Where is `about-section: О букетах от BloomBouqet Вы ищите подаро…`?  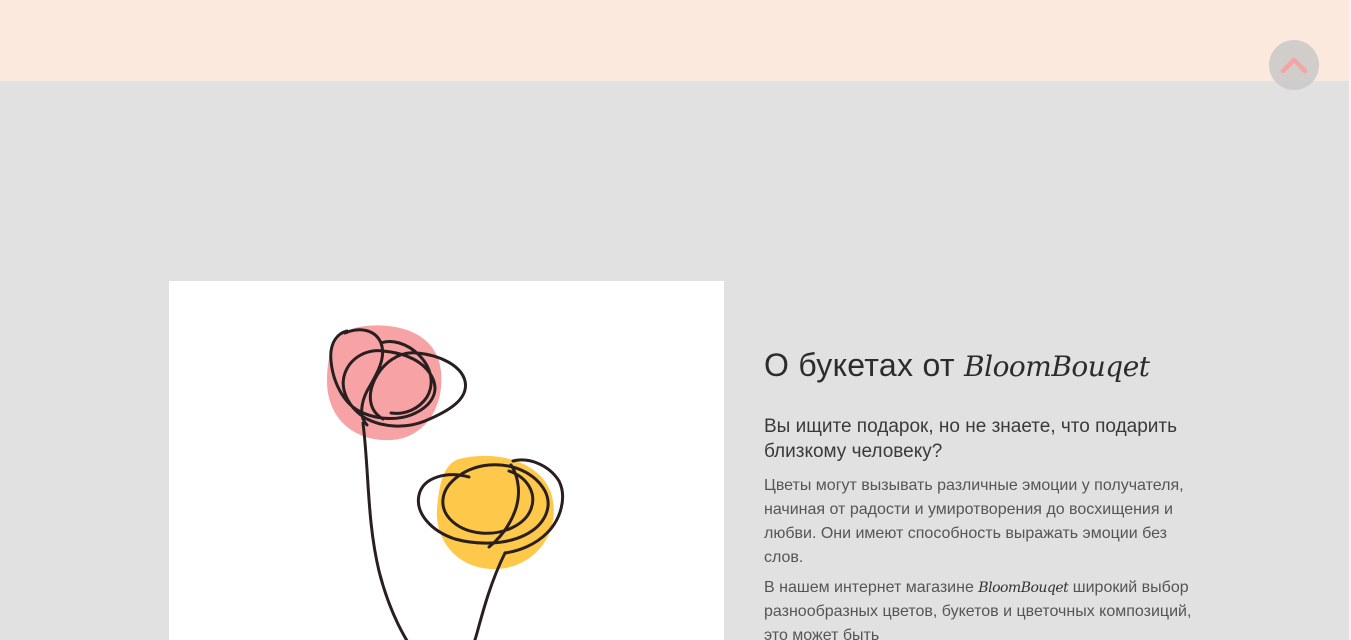 about-section: О букетах от BloomBouqet Вы ищите подаро… is located at coordinates (979, 490).